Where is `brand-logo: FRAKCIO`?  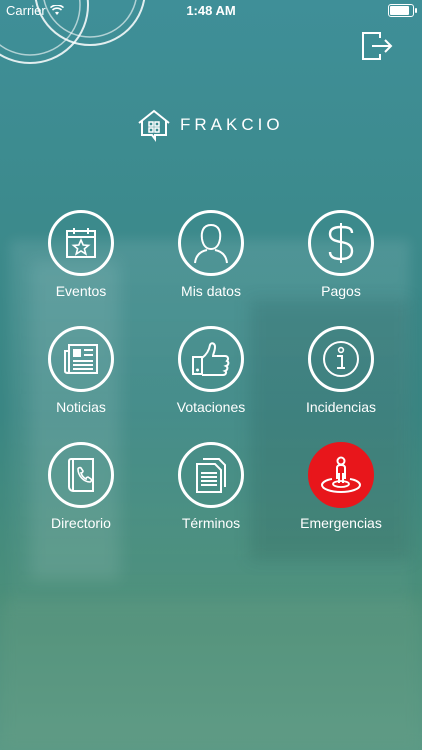
brand-logo: FRAKCIO is located at coordinates (210, 125).